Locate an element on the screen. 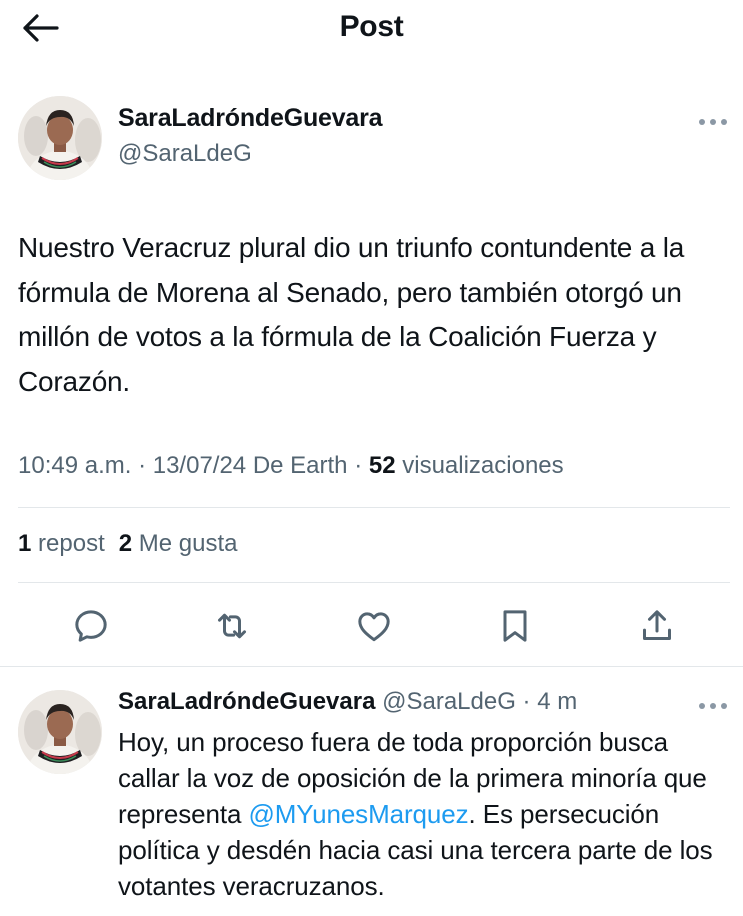  views-count: 52 is located at coordinates (382, 465).